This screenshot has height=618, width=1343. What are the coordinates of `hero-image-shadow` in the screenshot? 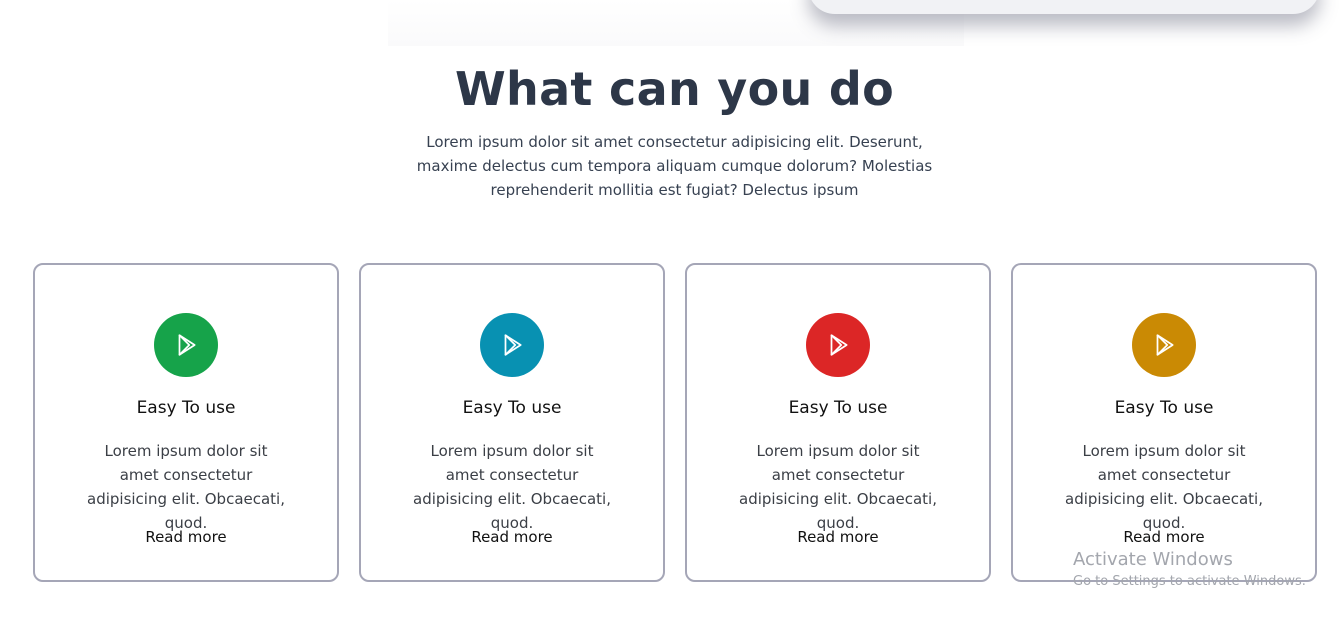 It's located at (1064, 7).